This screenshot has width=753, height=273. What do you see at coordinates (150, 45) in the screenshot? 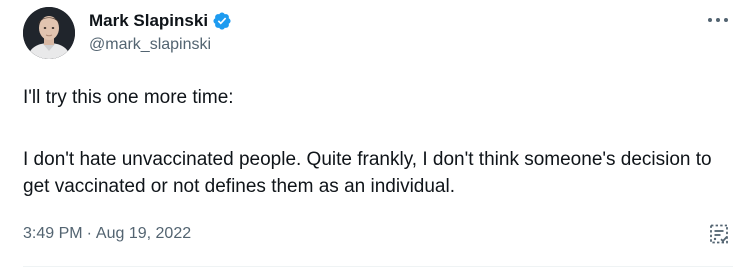
I see `author-handle: @mark_slapinski` at bounding box center [150, 45].